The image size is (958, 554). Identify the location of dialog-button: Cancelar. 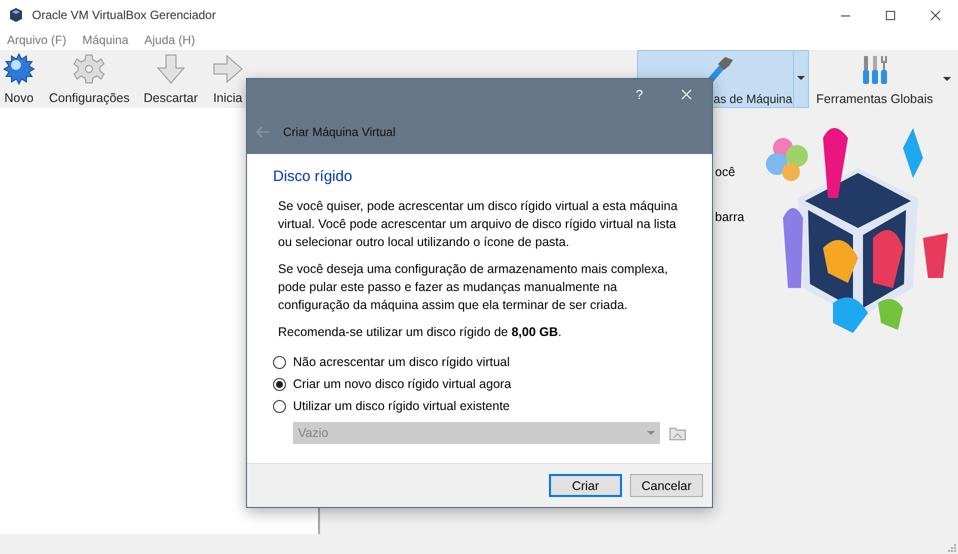
(666, 485).